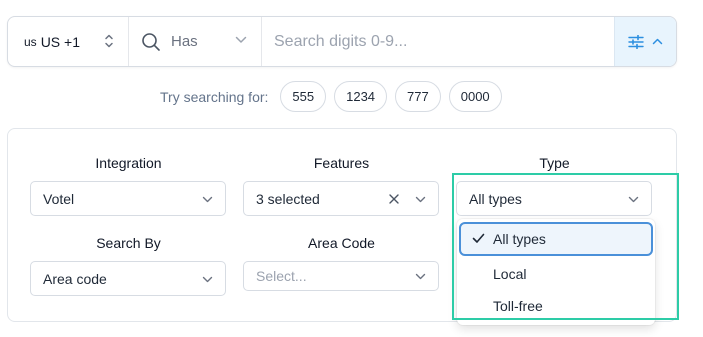 Image resolution: width=703 pixels, height=337 pixels. What do you see at coordinates (184, 41) in the screenshot?
I see `match-type-label: Has` at bounding box center [184, 41].